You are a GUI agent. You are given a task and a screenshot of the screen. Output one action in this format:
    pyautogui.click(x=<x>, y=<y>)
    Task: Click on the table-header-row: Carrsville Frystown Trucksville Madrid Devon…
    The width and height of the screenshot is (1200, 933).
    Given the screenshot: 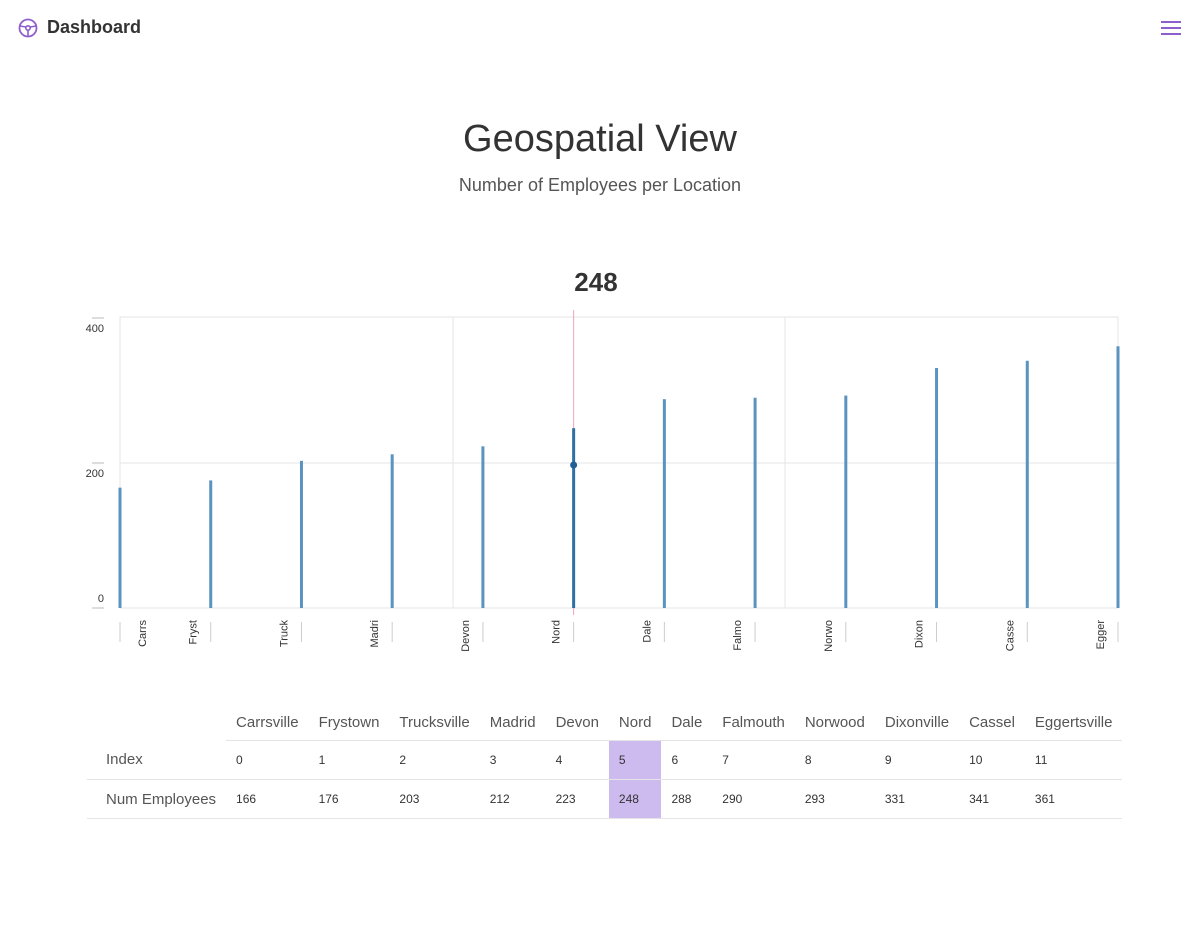 What is the action you would take?
    pyautogui.click(x=605, y=722)
    